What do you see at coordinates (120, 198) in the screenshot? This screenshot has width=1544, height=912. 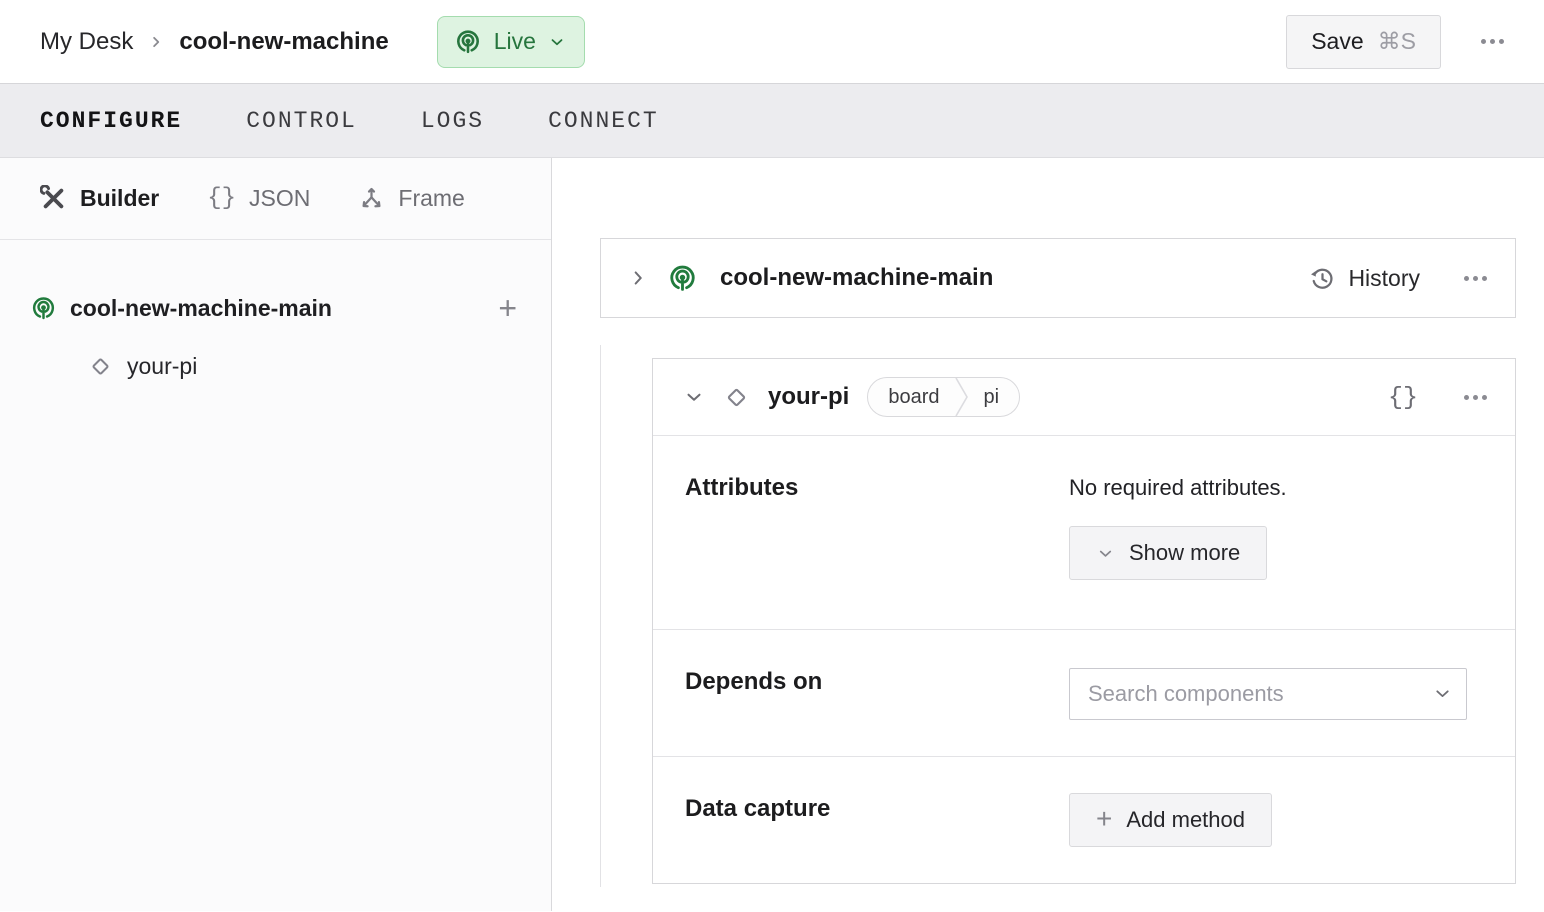 I see `mode-tab-builder-label: Builder` at bounding box center [120, 198].